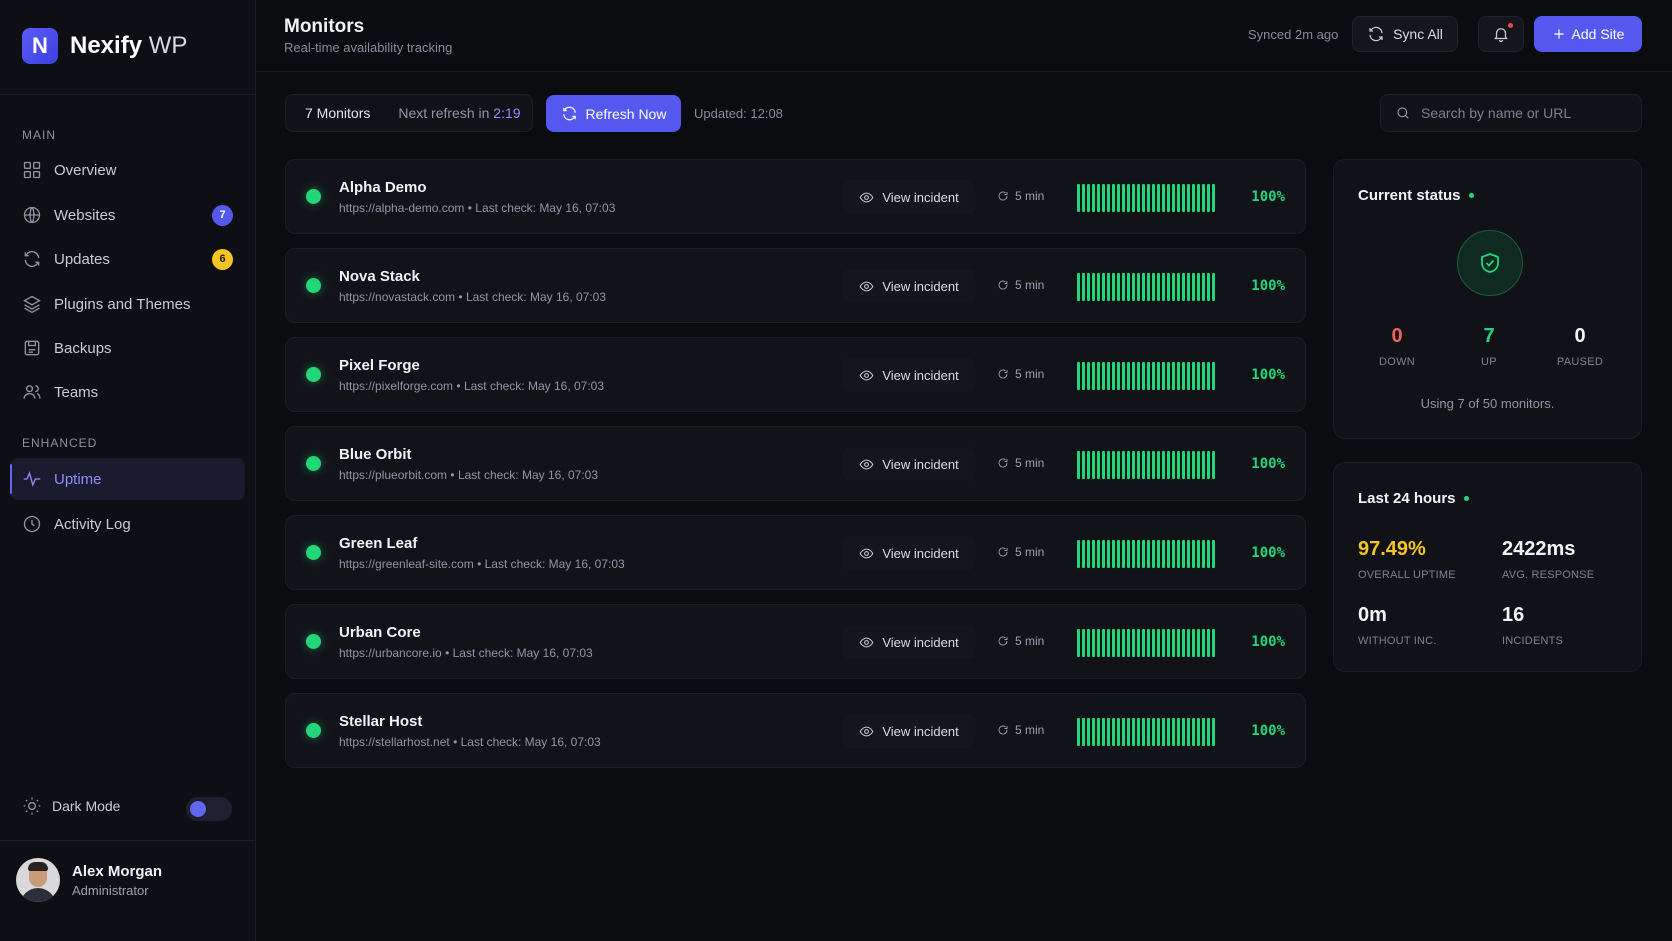 The image size is (1672, 941). I want to click on sidebar-item-overview: Overview, so click(127, 170).